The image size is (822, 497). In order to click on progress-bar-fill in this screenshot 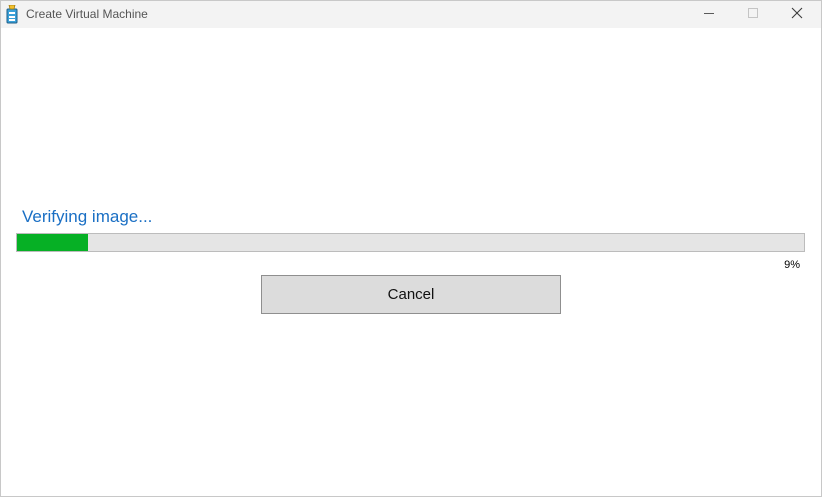, I will do `click(52, 242)`.